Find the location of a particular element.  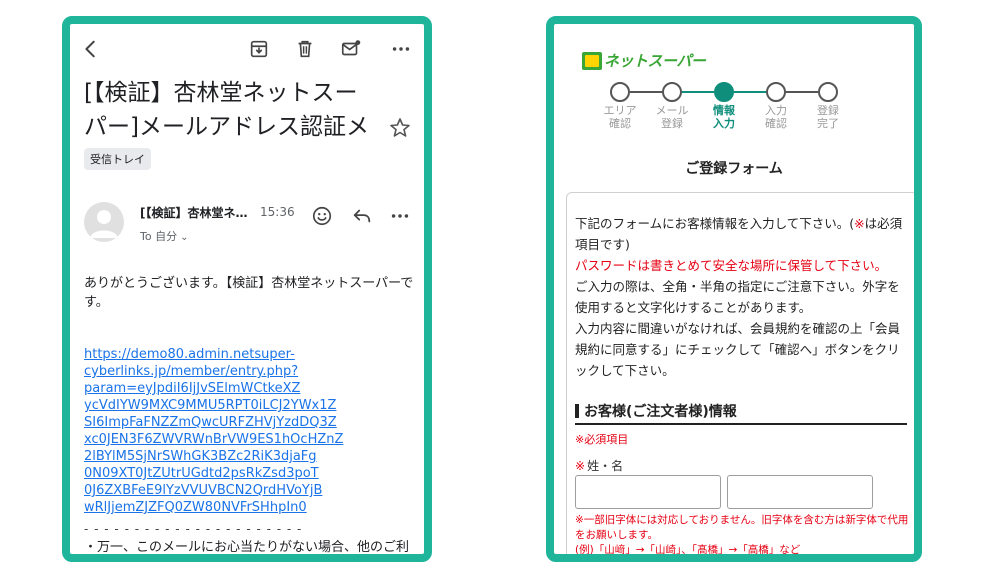

required-note: ※必須項目 is located at coordinates (602, 439).